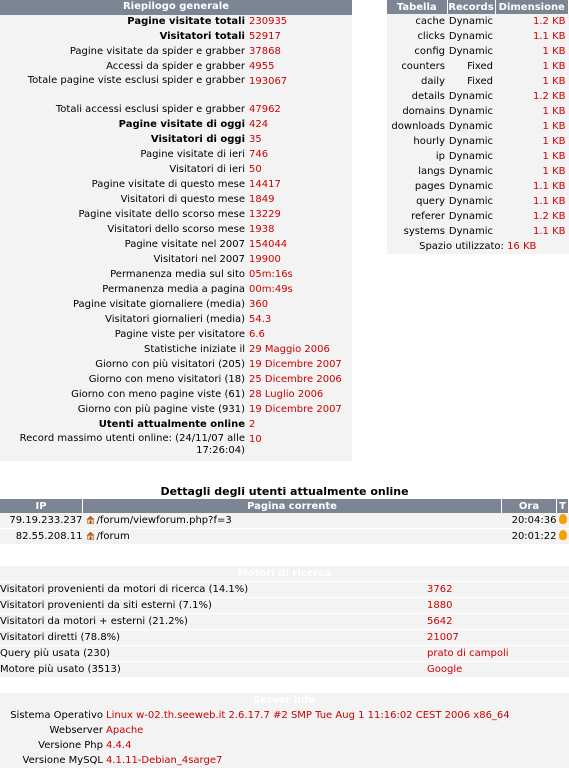  I want to click on summary-value: 28 Luglio 2006, so click(300, 395).